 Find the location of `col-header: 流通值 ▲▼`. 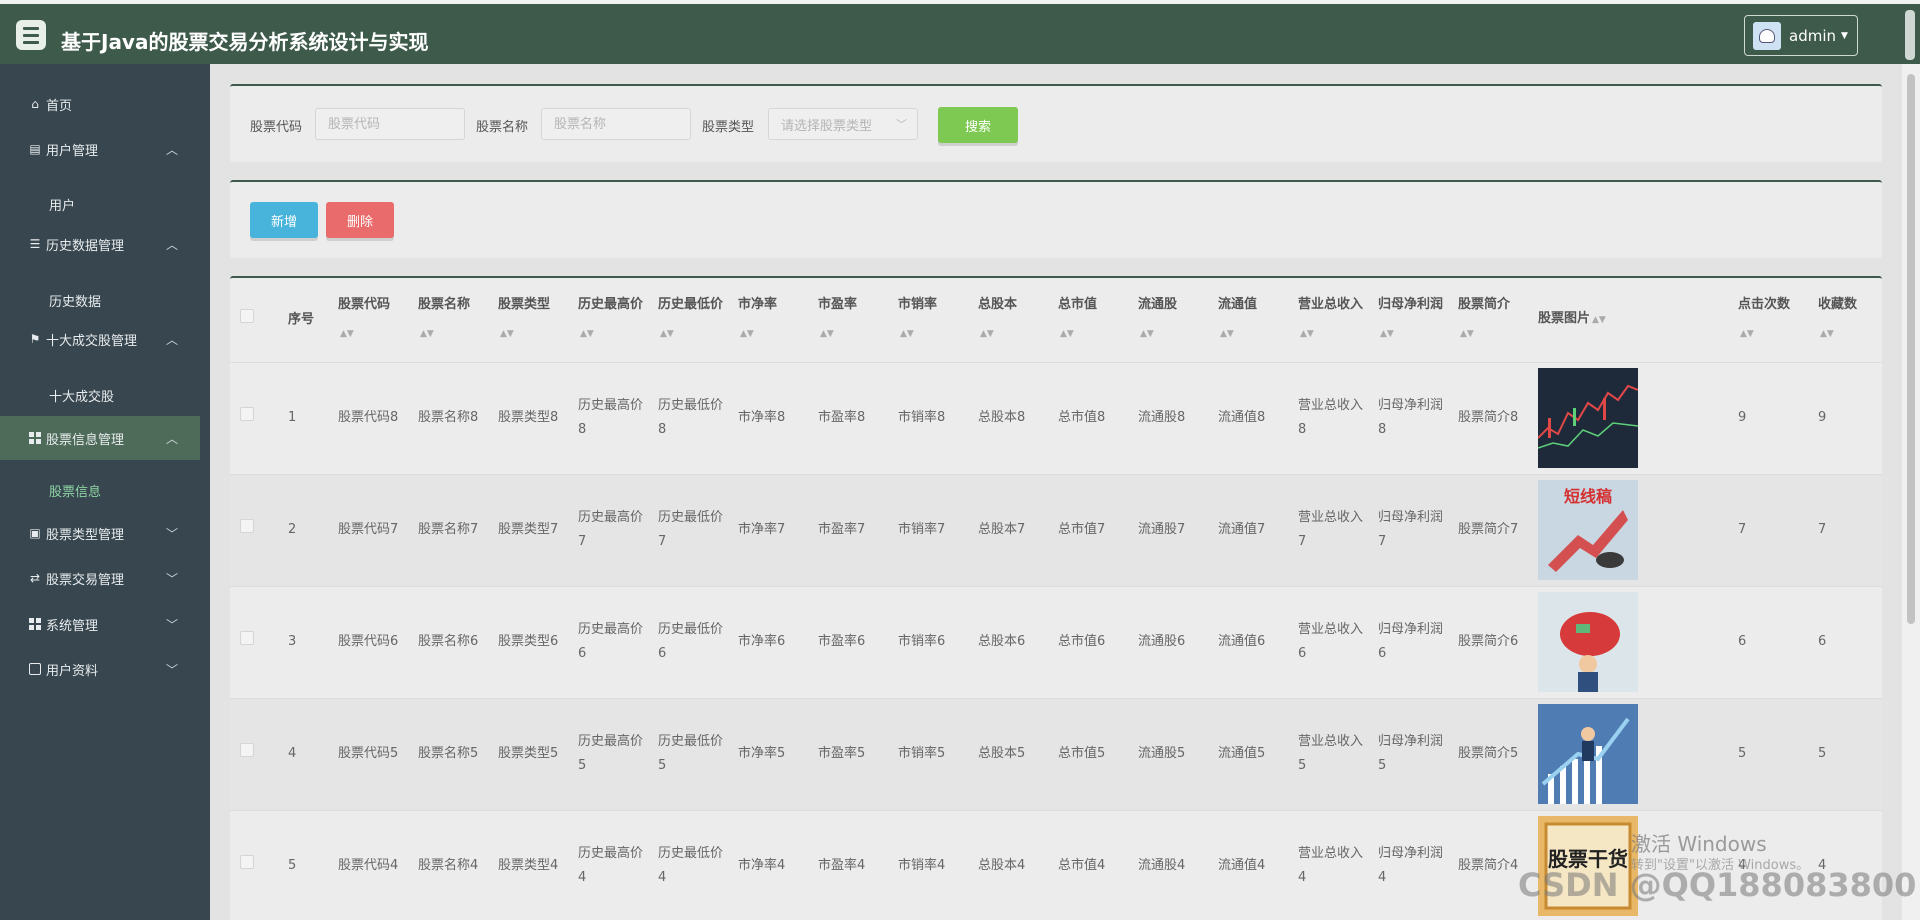

col-header: 流通值 ▲▼ is located at coordinates (1252, 320).